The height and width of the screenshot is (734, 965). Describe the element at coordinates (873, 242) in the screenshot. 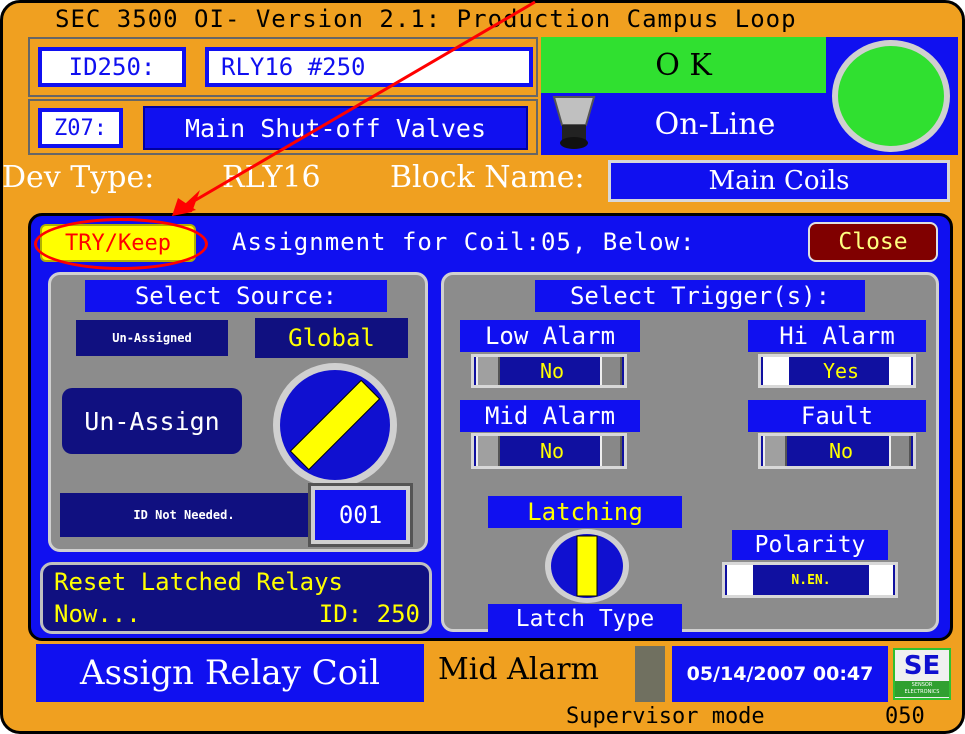

I see `close-button: Close` at that location.